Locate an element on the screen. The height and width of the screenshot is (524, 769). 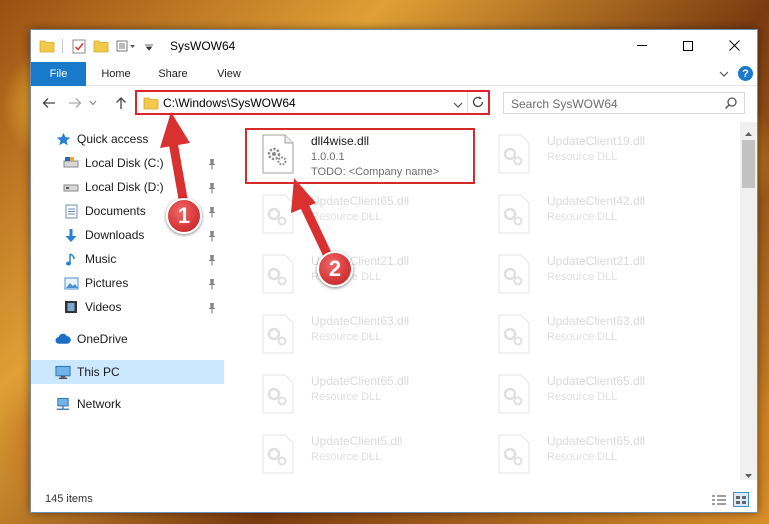
close-button is located at coordinates (734, 45).